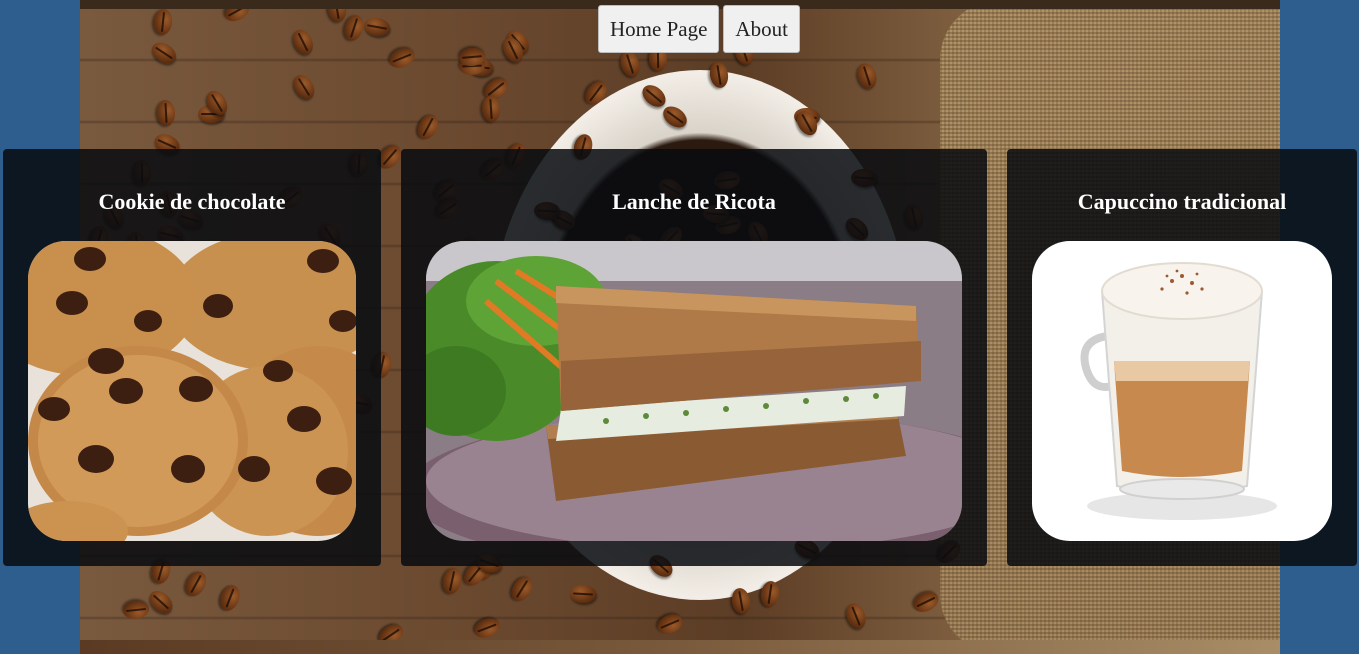 The height and width of the screenshot is (654, 1359). I want to click on top-navigation: Home Page About, so click(699, 29).